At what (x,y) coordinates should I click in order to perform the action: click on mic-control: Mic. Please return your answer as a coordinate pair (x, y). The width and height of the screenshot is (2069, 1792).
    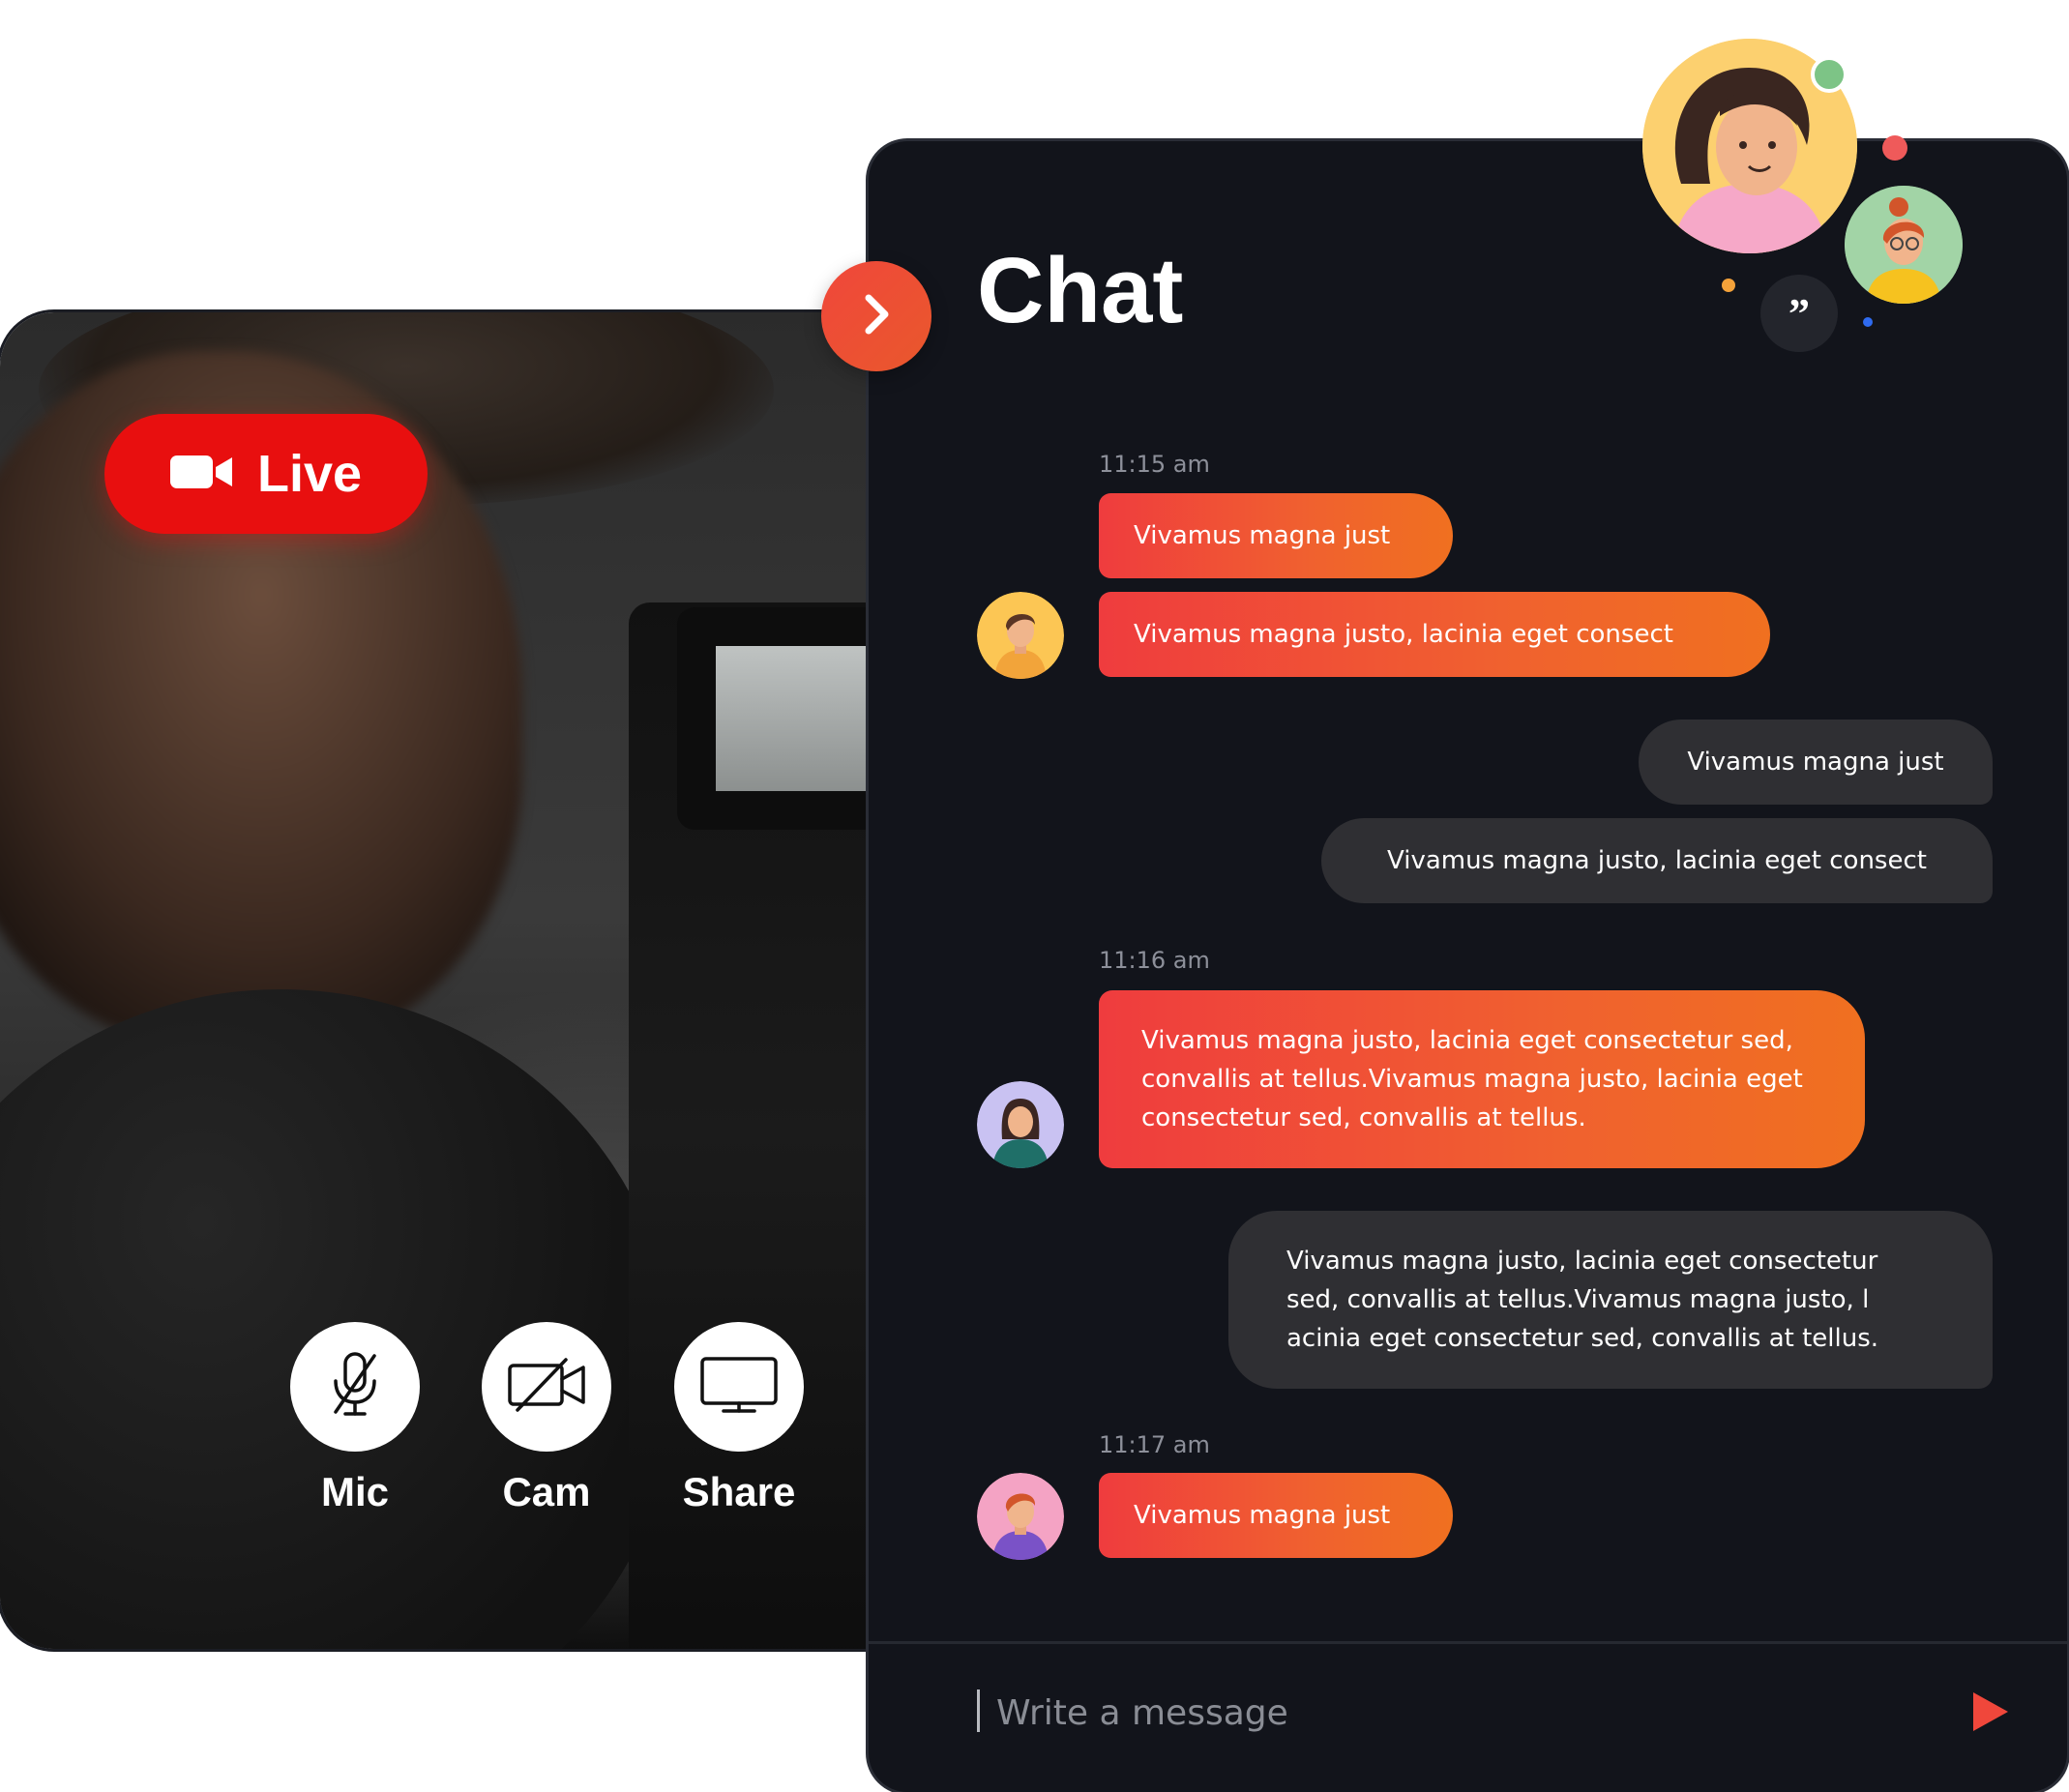
    Looking at the image, I should click on (355, 1419).